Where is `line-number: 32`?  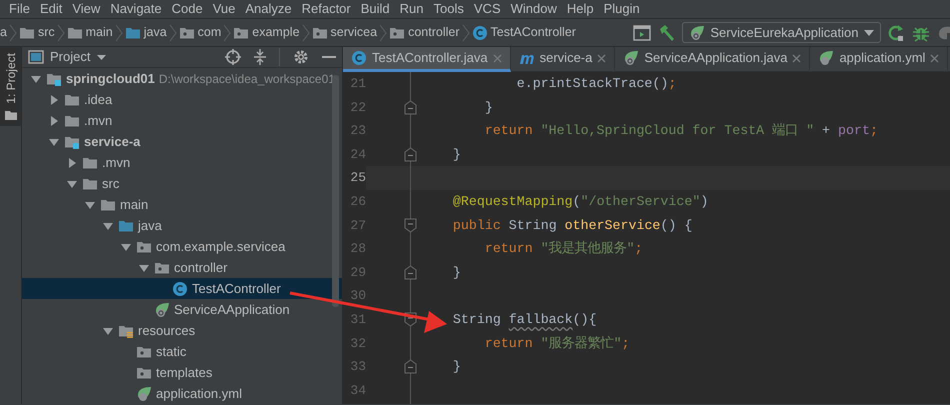 line-number: 32 is located at coordinates (357, 343).